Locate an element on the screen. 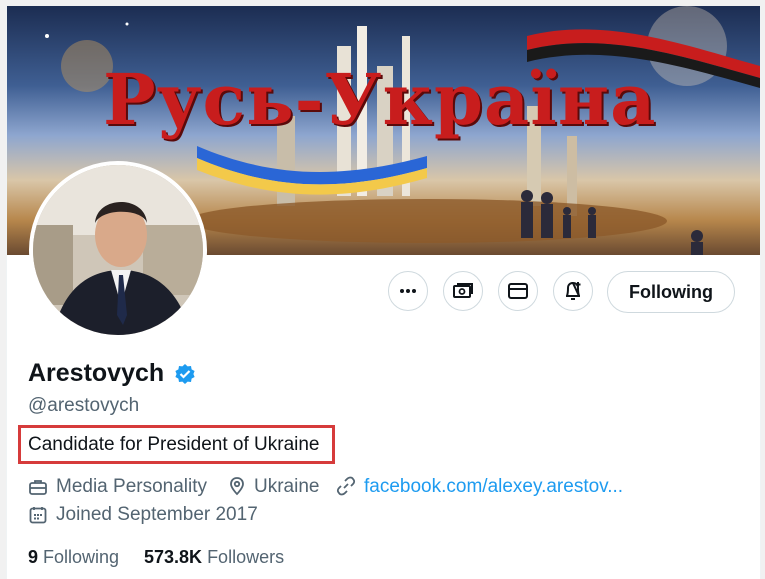 Image resolution: width=765 pixels, height=579 pixels. profile-joined-date: Joined September 2017 is located at coordinates (157, 514).